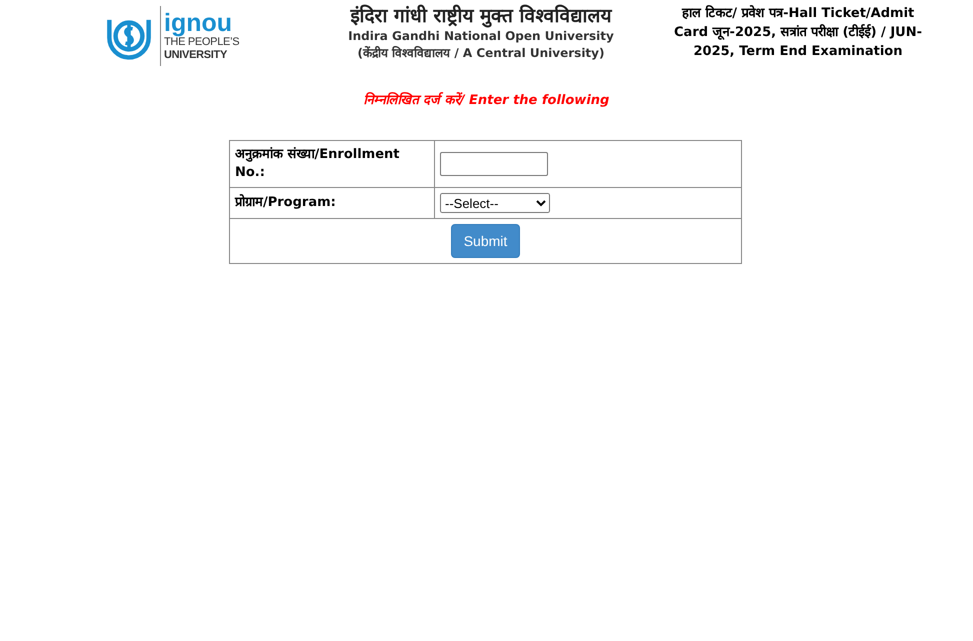  What do you see at coordinates (486, 99) in the screenshot?
I see `instruction-text: निम्नलिखित दर्ज करें/ Enter the following` at bounding box center [486, 99].